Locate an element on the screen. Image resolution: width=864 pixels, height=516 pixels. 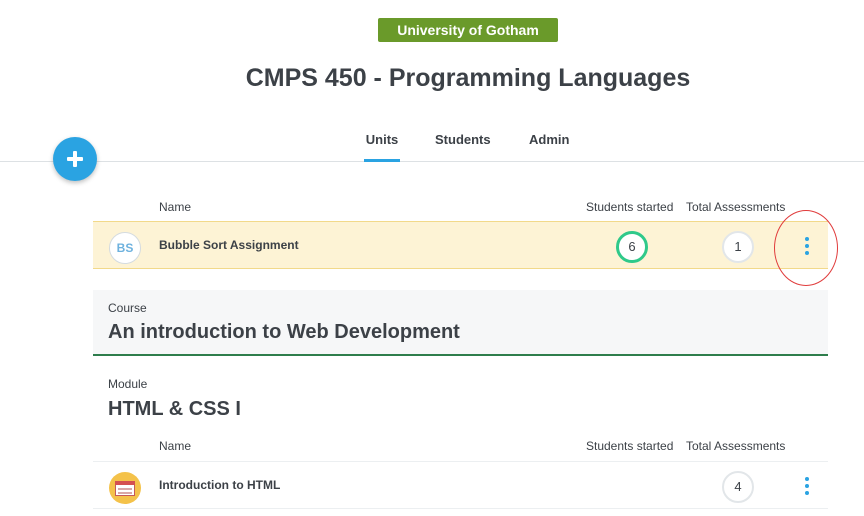
tab-bar: Units Students Admin is located at coordinates (432, 142).